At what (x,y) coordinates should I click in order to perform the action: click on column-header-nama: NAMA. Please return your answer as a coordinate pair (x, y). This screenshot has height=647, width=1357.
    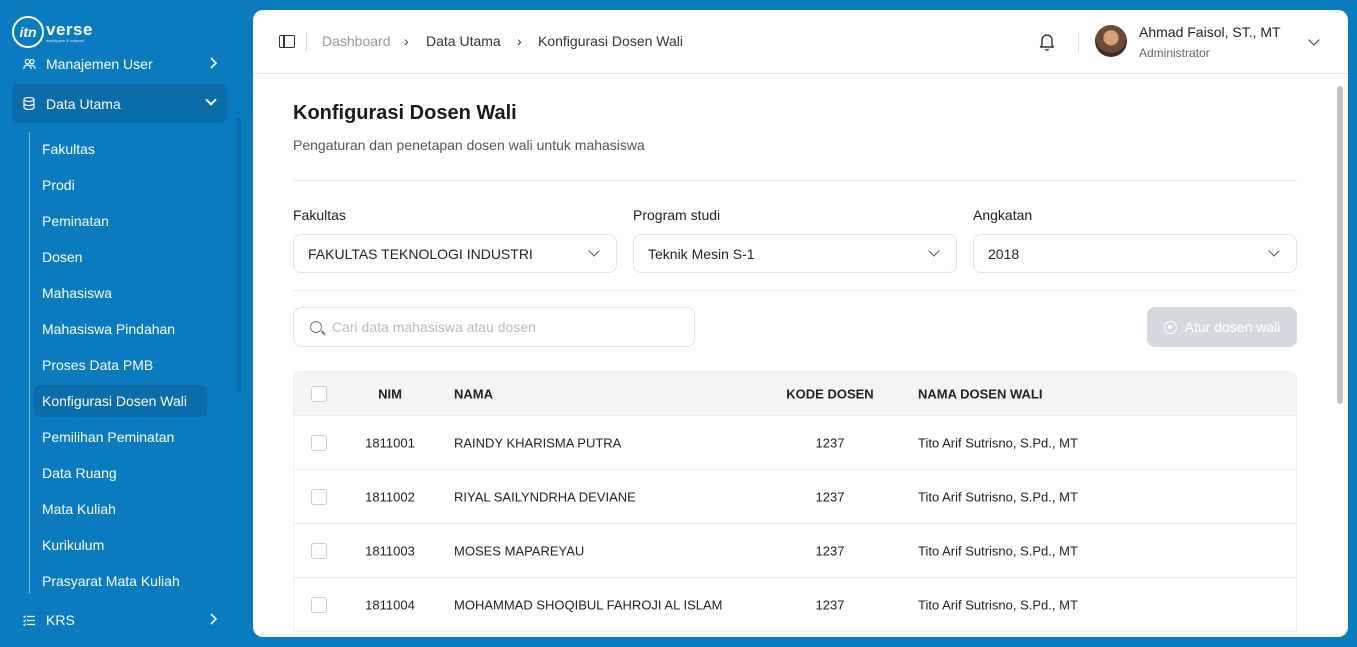
    Looking at the image, I should click on (473, 393).